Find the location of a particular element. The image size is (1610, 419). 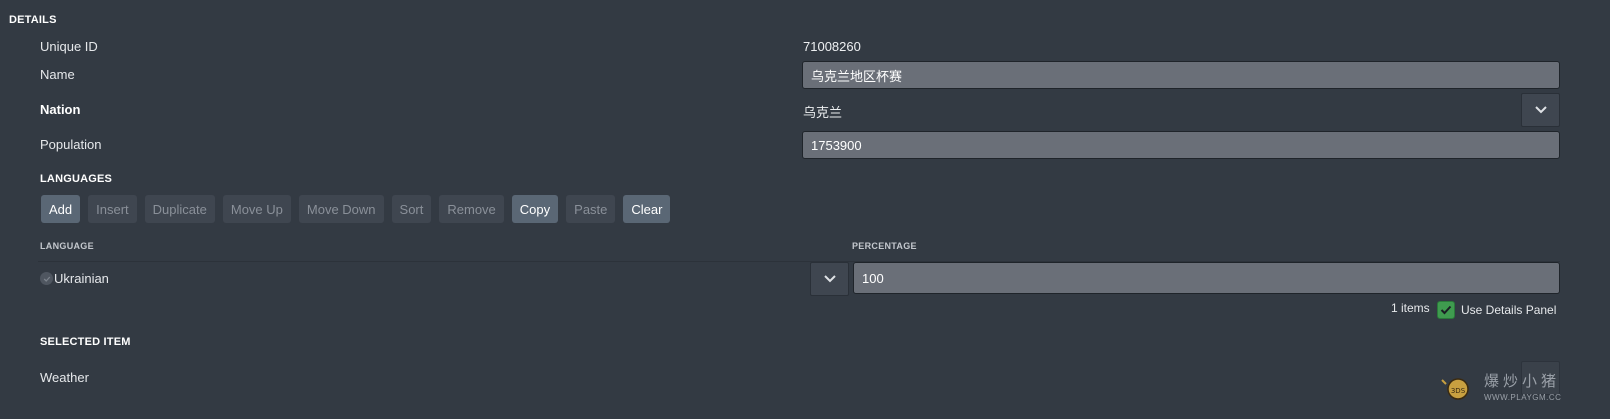

population-label: Population is located at coordinates (71, 144).